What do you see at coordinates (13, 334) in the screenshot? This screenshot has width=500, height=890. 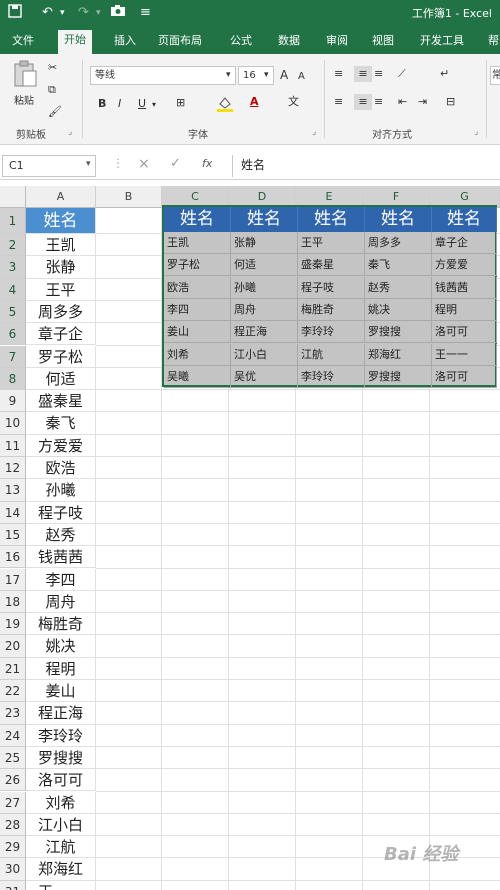 I see `row-header: 6` at bounding box center [13, 334].